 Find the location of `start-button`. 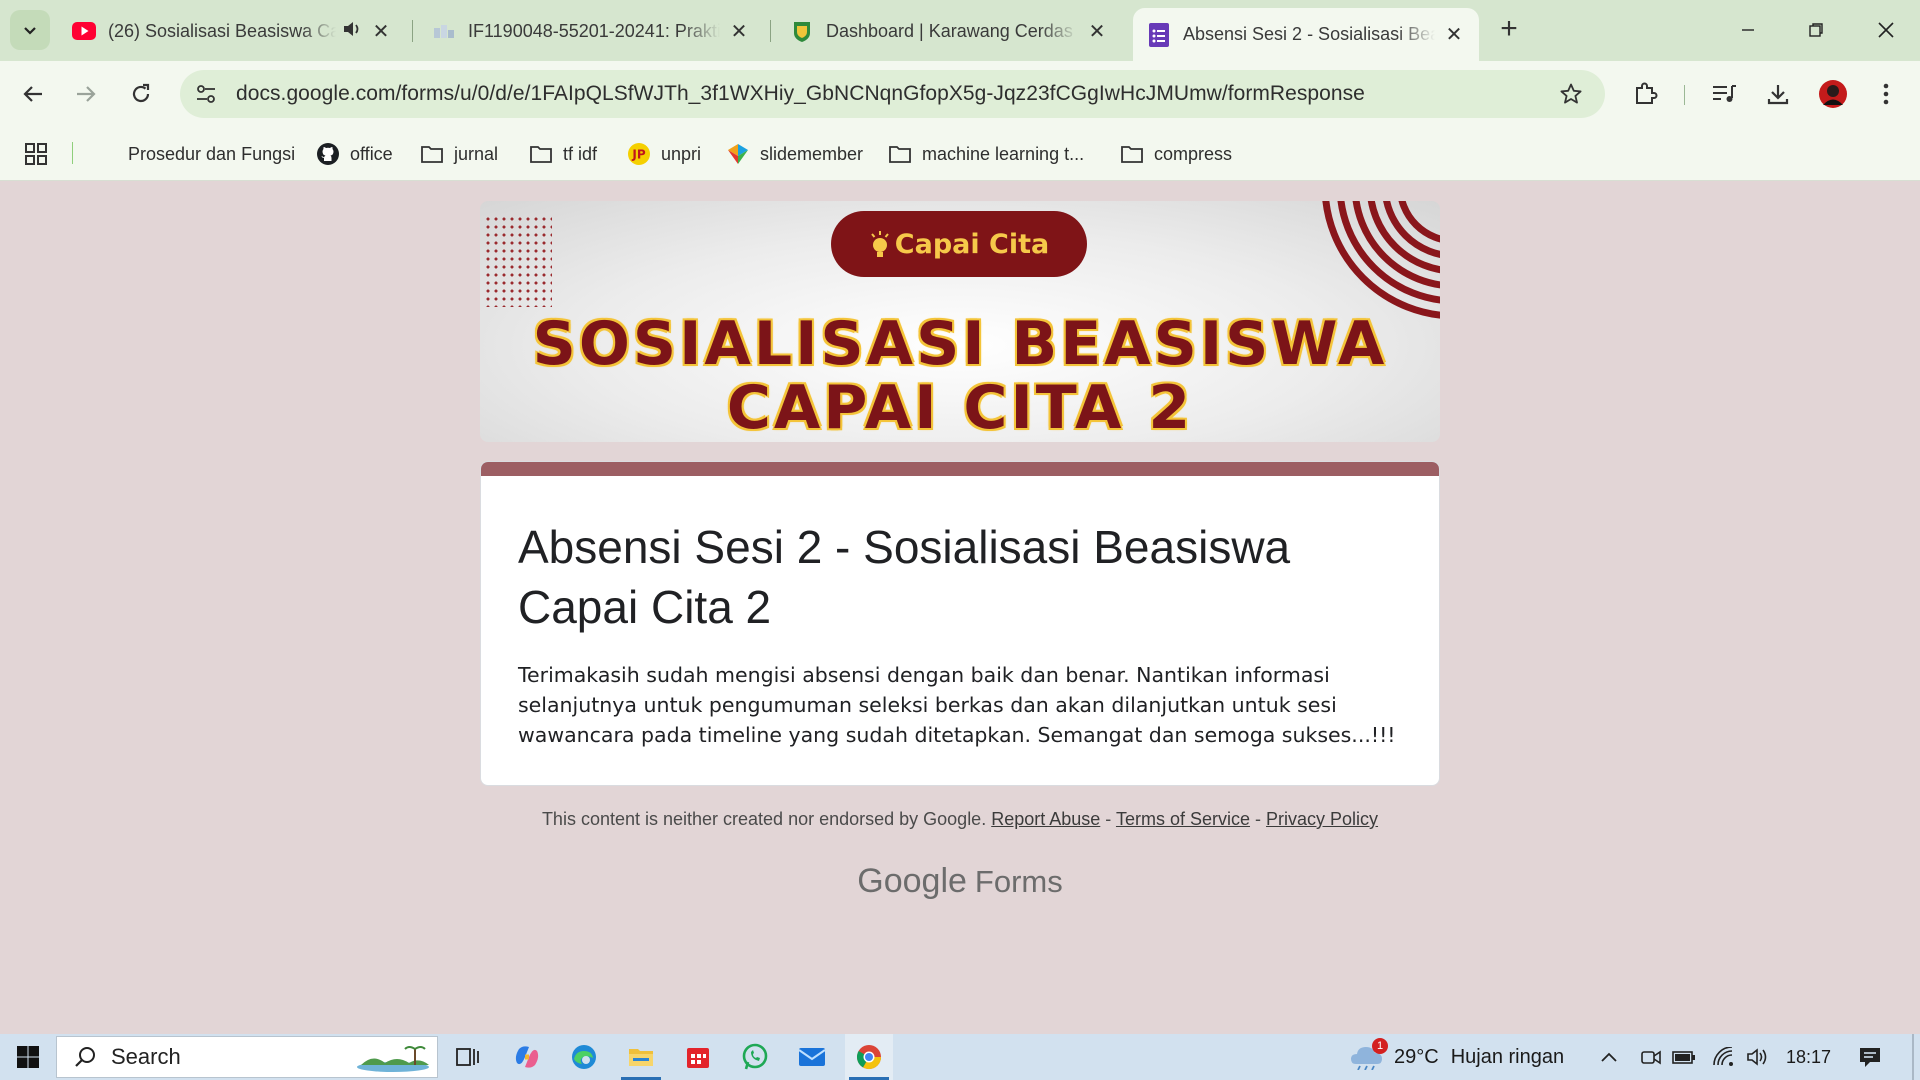

start-button is located at coordinates (27, 1057).